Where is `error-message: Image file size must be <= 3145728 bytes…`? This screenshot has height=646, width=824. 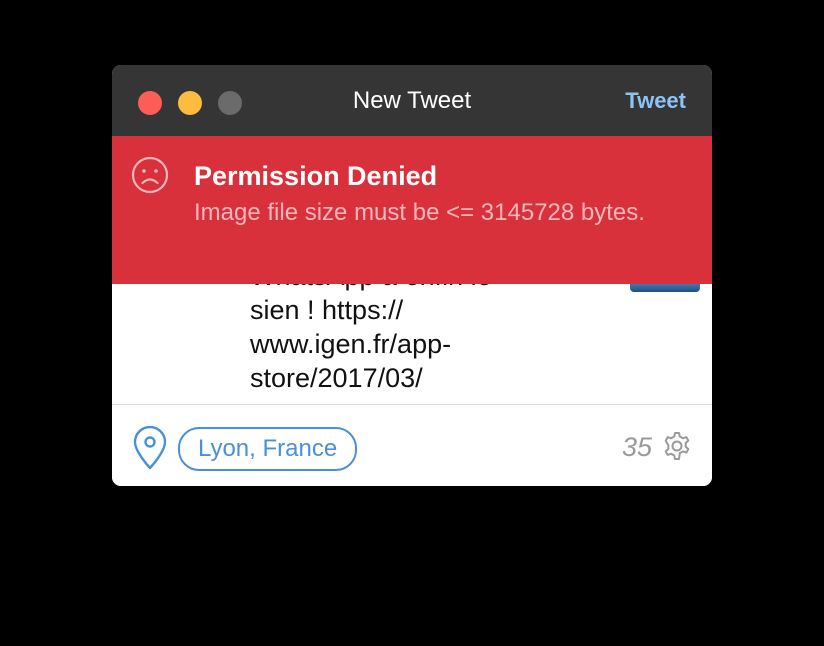 error-message: Image file size must be <= 3145728 bytes… is located at coordinates (419, 212).